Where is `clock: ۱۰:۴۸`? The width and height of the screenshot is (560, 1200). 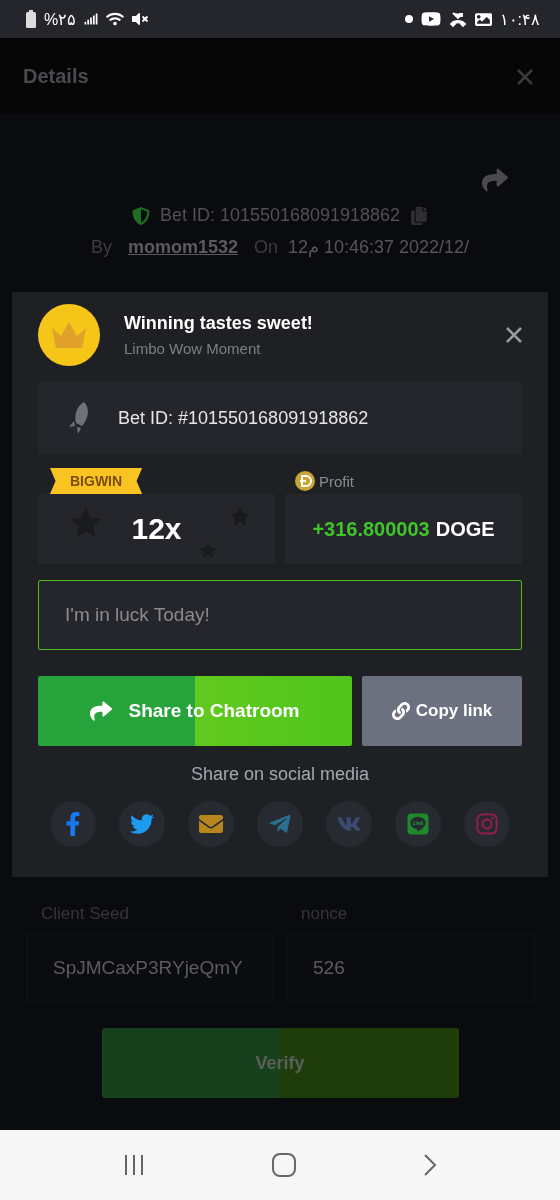
clock: ۱۰:۴۸ is located at coordinates (519, 19).